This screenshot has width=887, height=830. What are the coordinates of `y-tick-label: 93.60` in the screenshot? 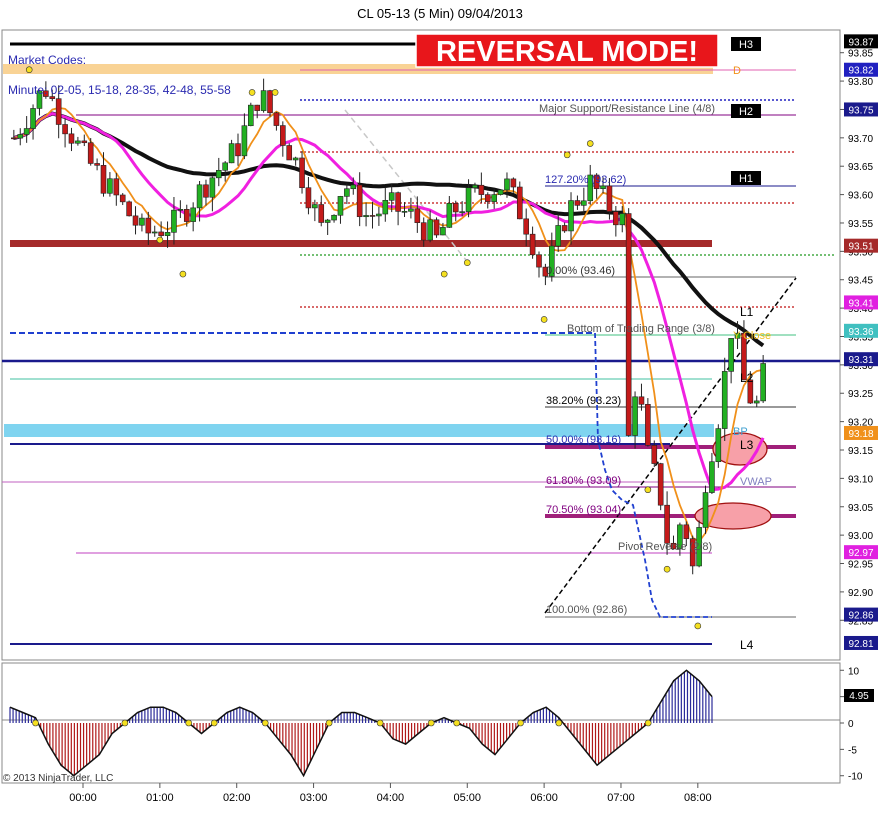 It's located at (860, 196).